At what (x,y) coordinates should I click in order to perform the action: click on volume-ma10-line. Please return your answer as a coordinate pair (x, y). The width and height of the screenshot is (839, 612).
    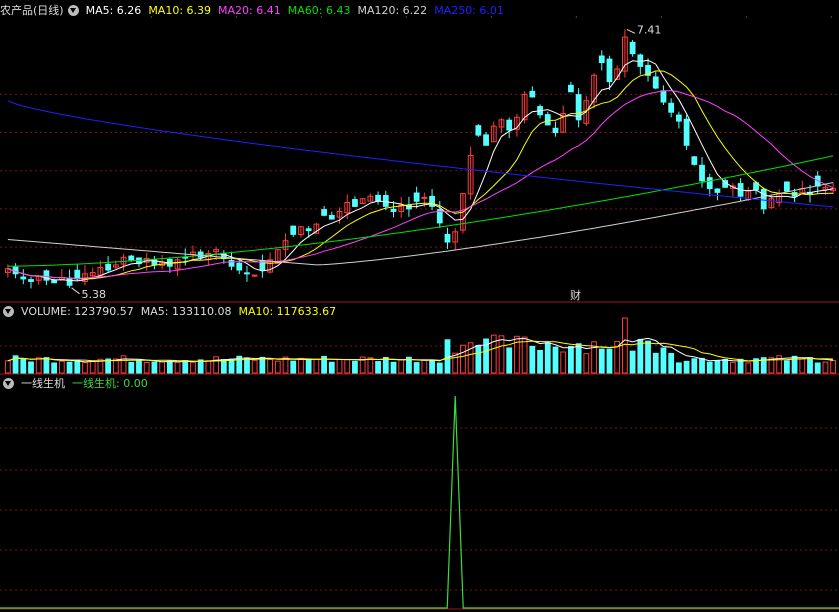
    Looking at the image, I should click on (420, 351).